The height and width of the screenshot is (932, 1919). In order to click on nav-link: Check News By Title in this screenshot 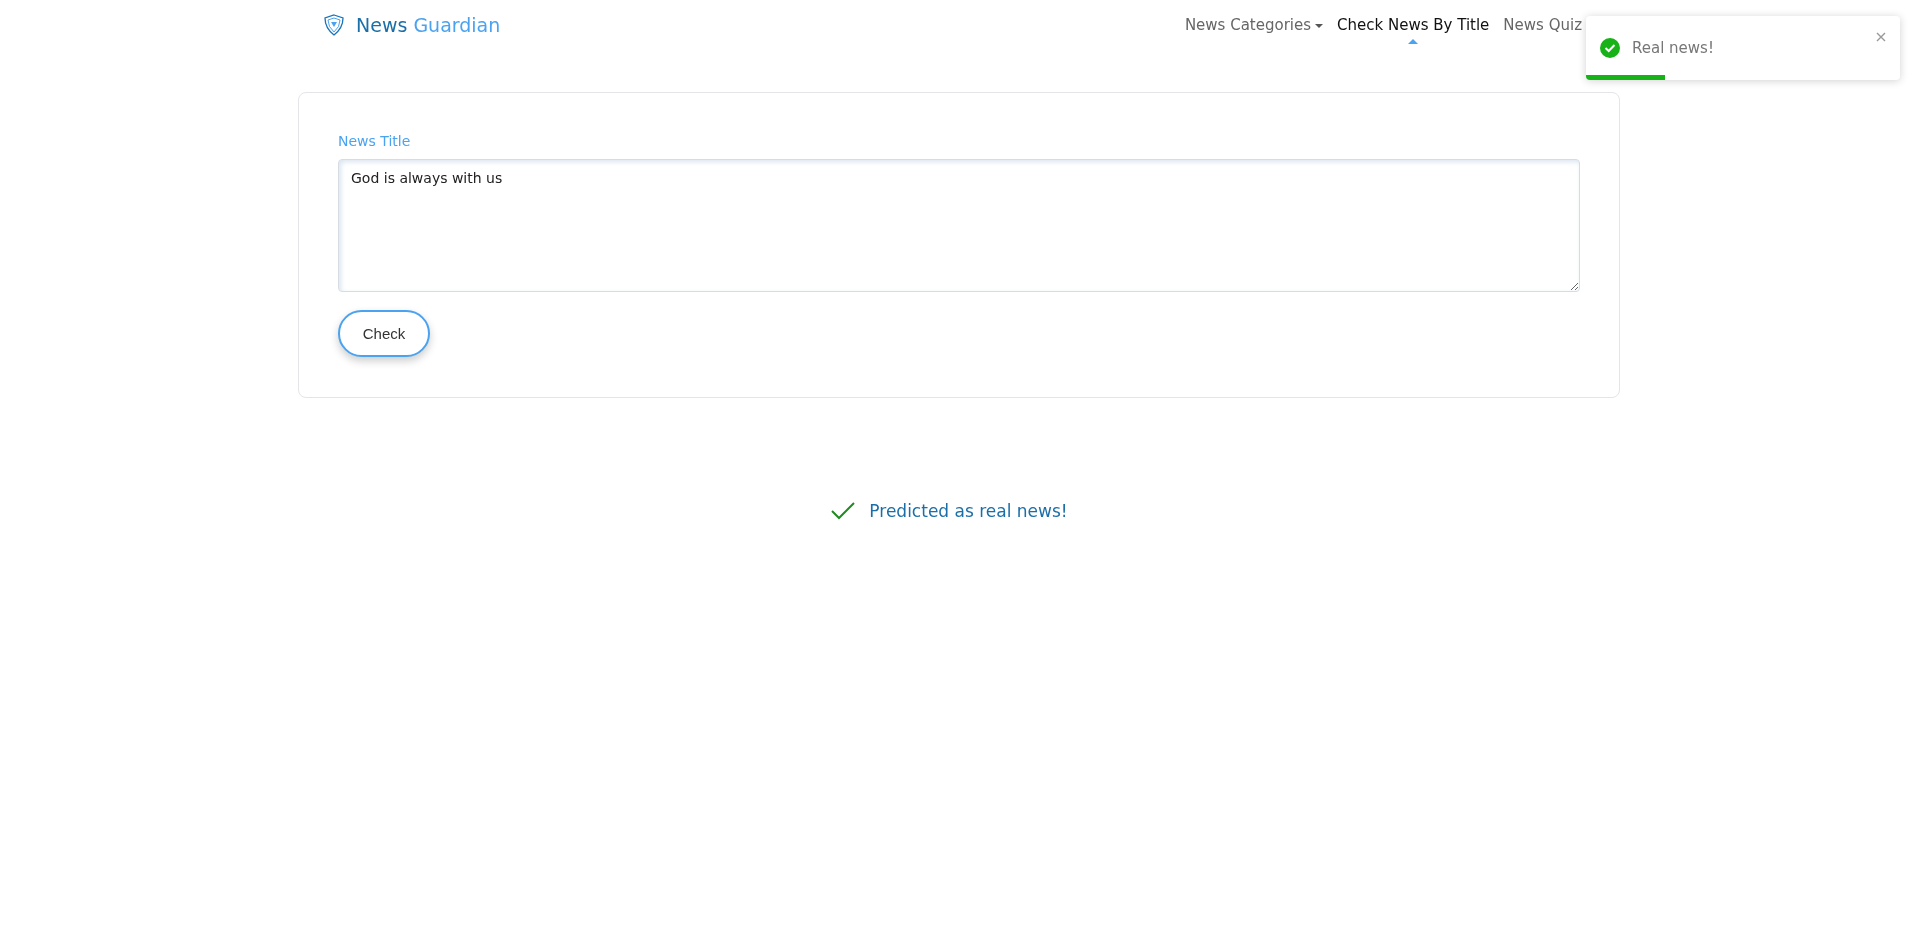, I will do `click(1413, 25)`.